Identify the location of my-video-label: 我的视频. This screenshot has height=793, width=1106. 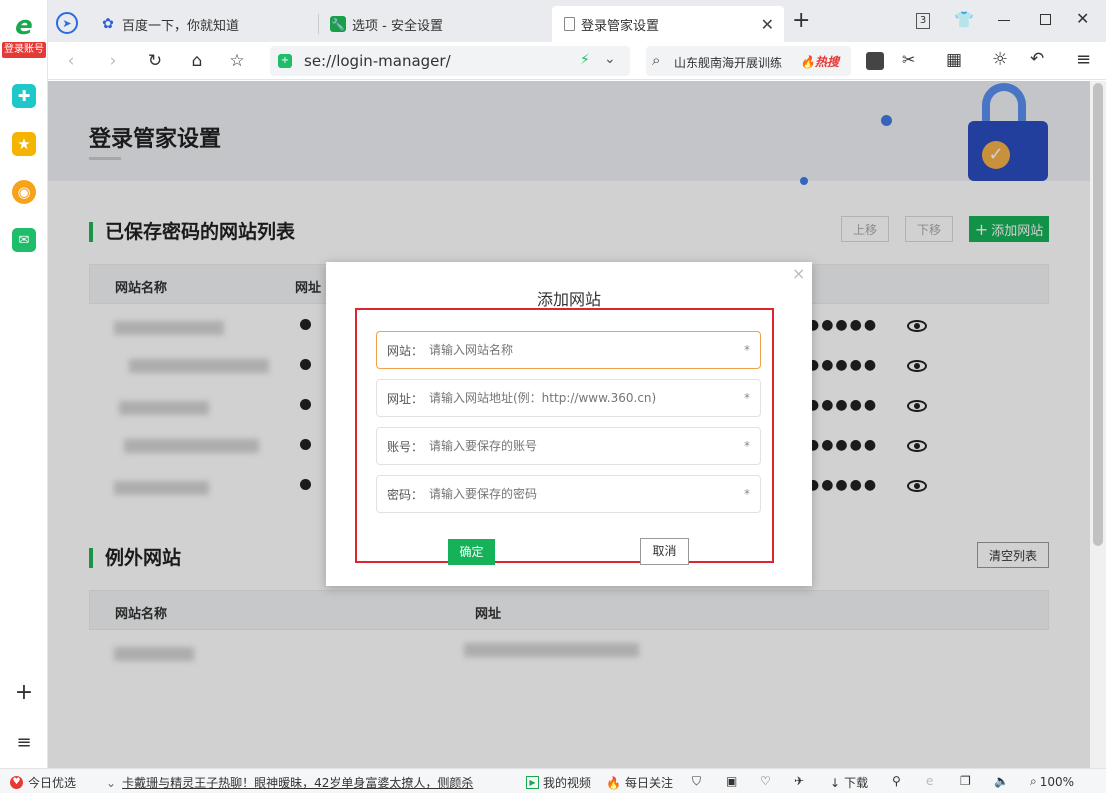
(567, 783).